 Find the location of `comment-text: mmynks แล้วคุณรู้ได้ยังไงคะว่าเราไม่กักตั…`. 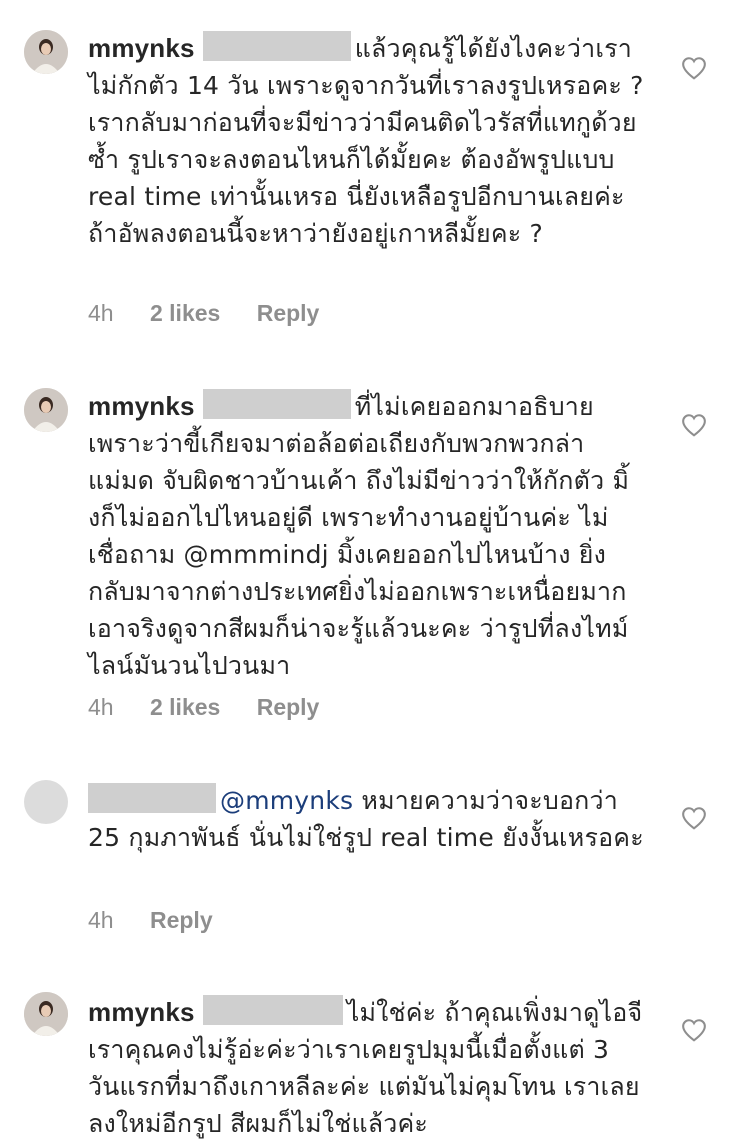

comment-text: mmynks แล้วคุณรู้ได้ยังไงคะว่าเราไม่กักตั… is located at coordinates (368, 141).